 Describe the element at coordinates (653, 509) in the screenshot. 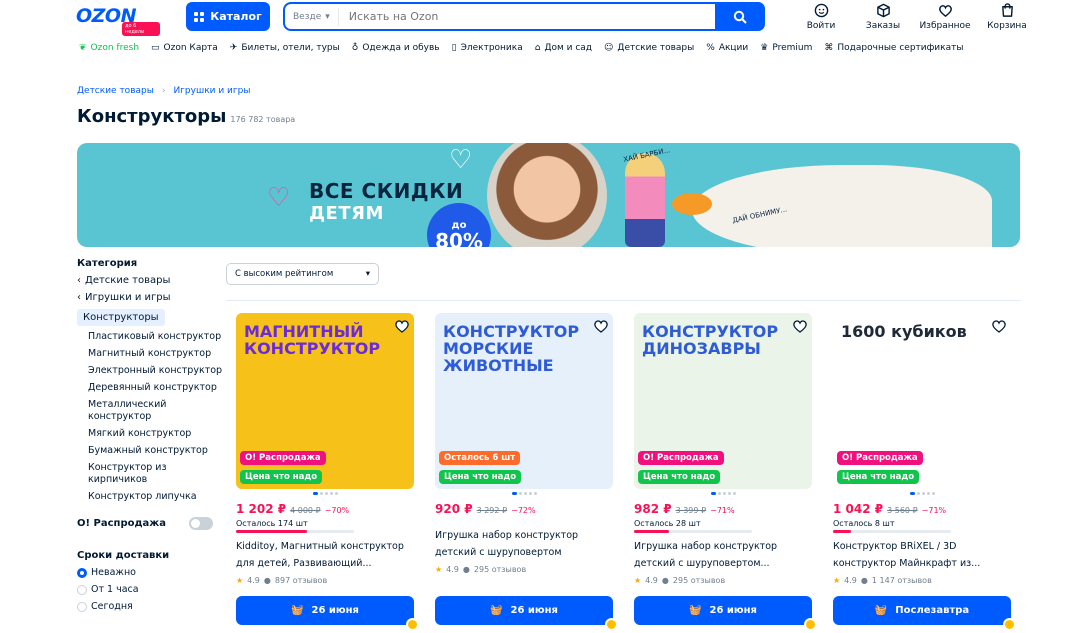

I see `price-current: 982 ₽` at that location.